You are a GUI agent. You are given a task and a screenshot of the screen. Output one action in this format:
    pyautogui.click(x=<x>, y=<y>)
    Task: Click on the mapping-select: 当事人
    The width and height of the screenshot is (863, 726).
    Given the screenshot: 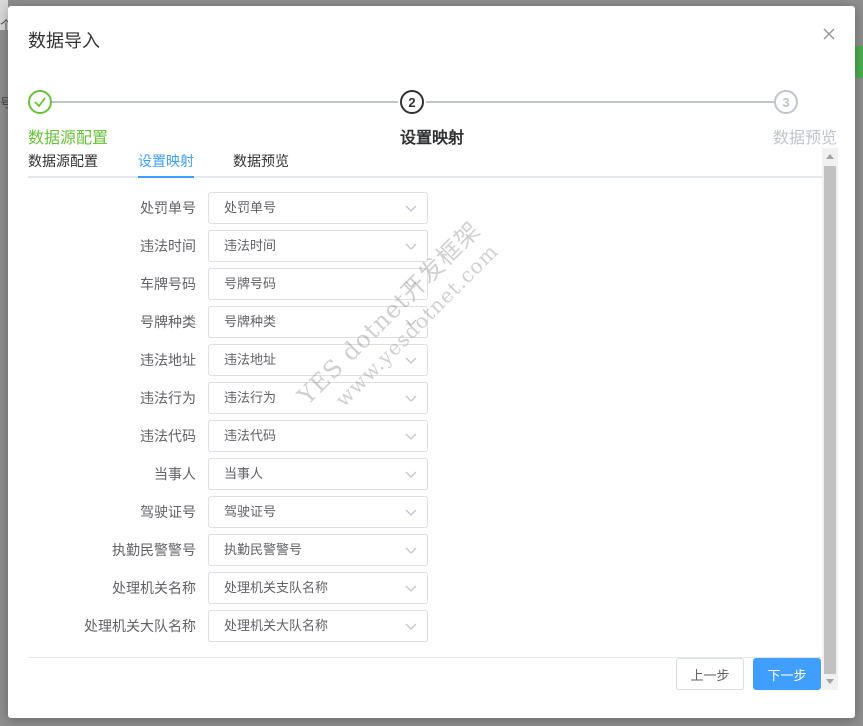 What is the action you would take?
    pyautogui.click(x=318, y=474)
    